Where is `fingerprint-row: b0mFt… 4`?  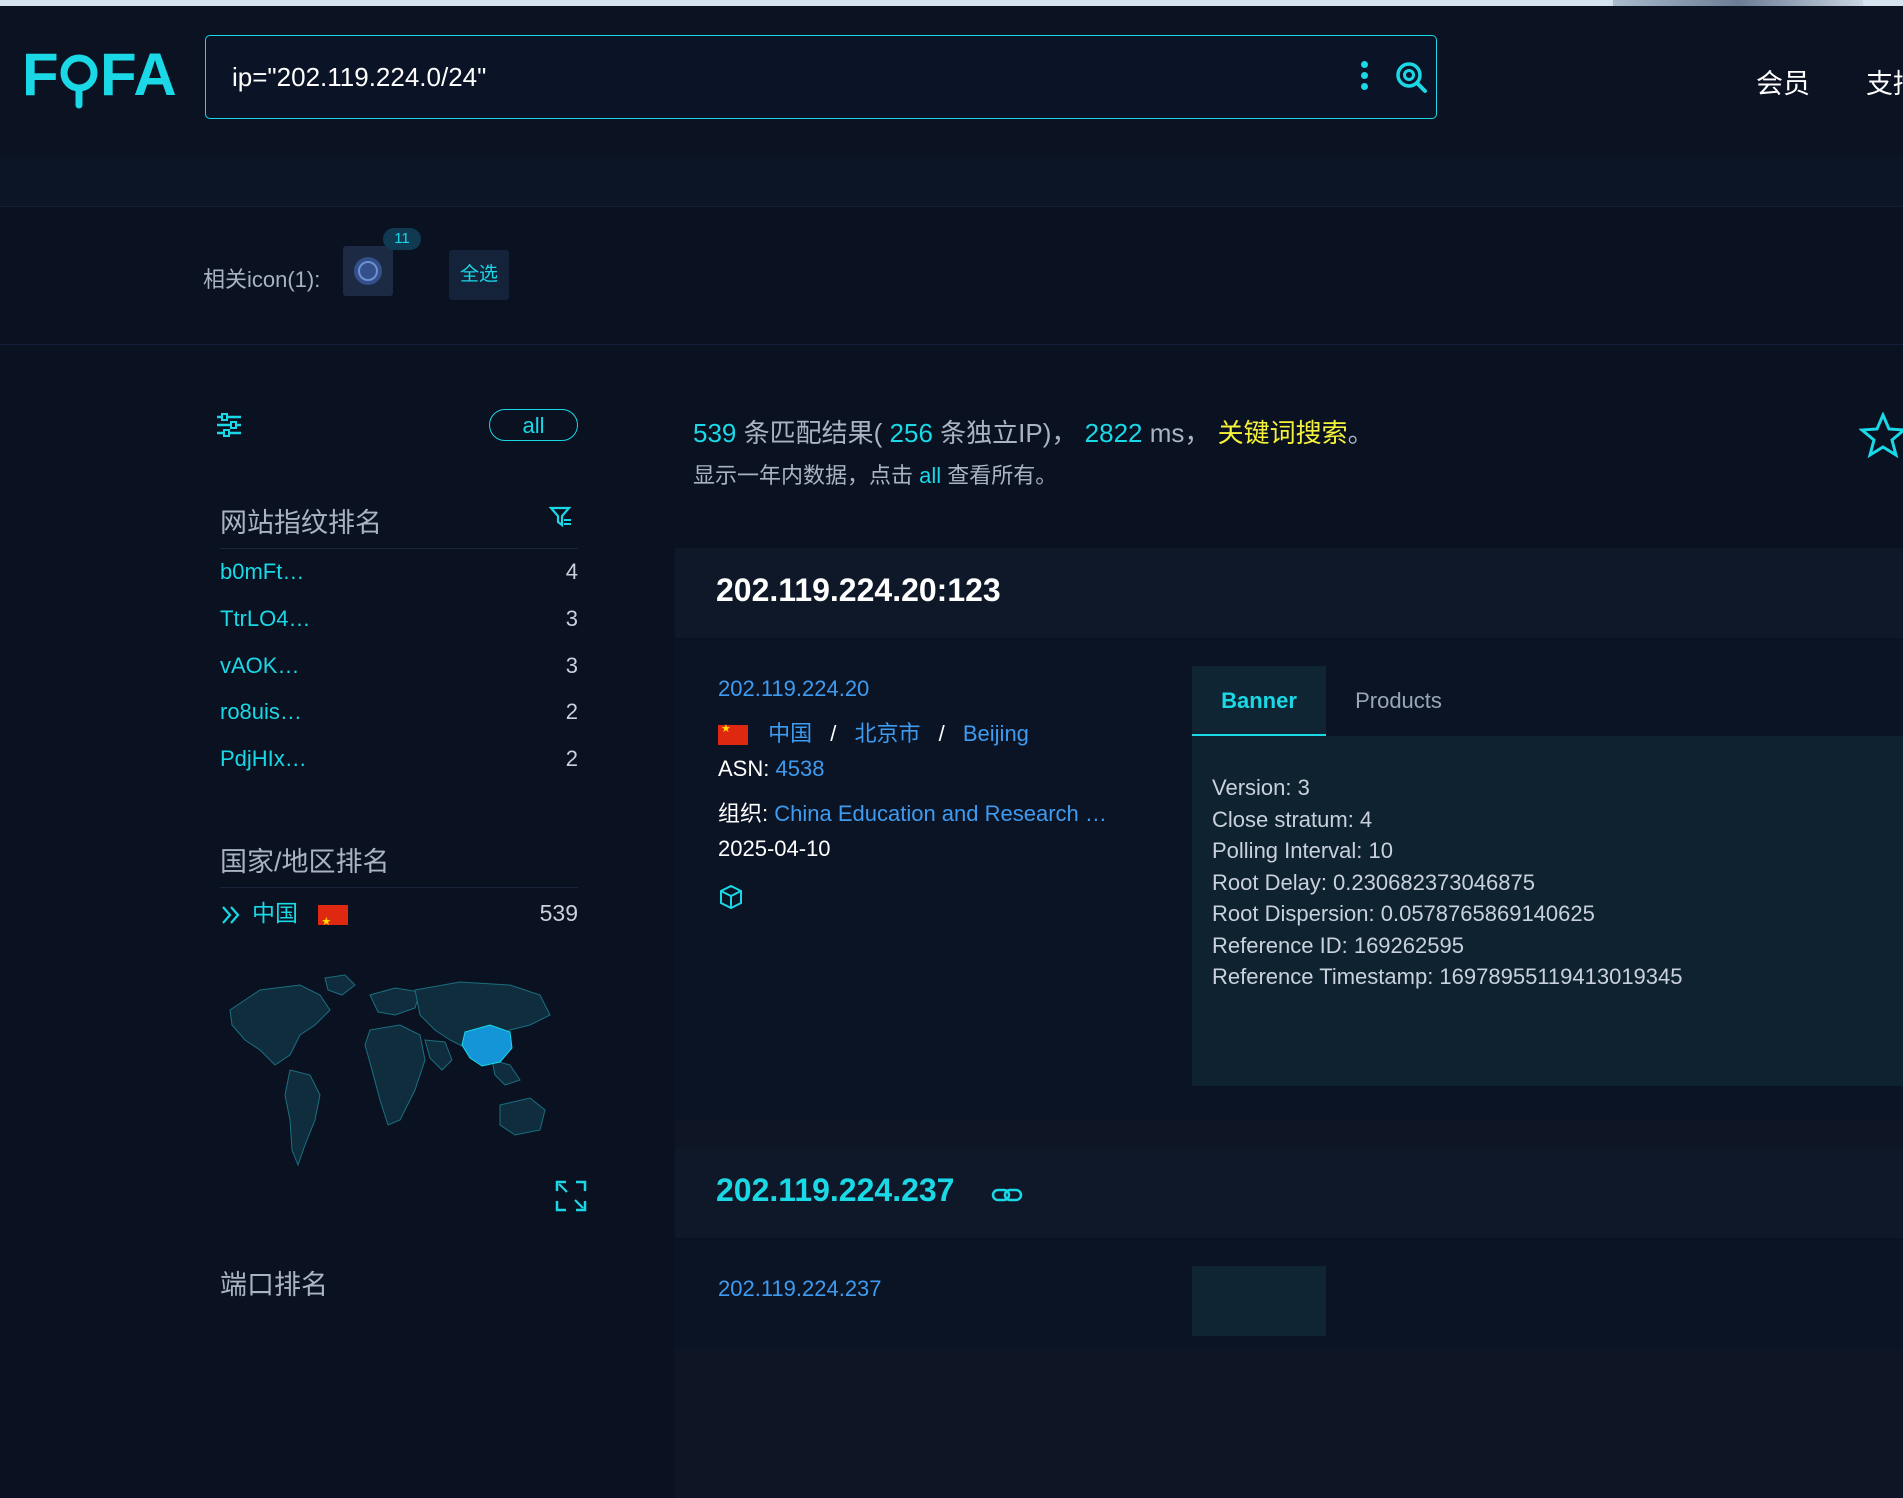 fingerprint-row: b0mFt… 4 is located at coordinates (399, 572).